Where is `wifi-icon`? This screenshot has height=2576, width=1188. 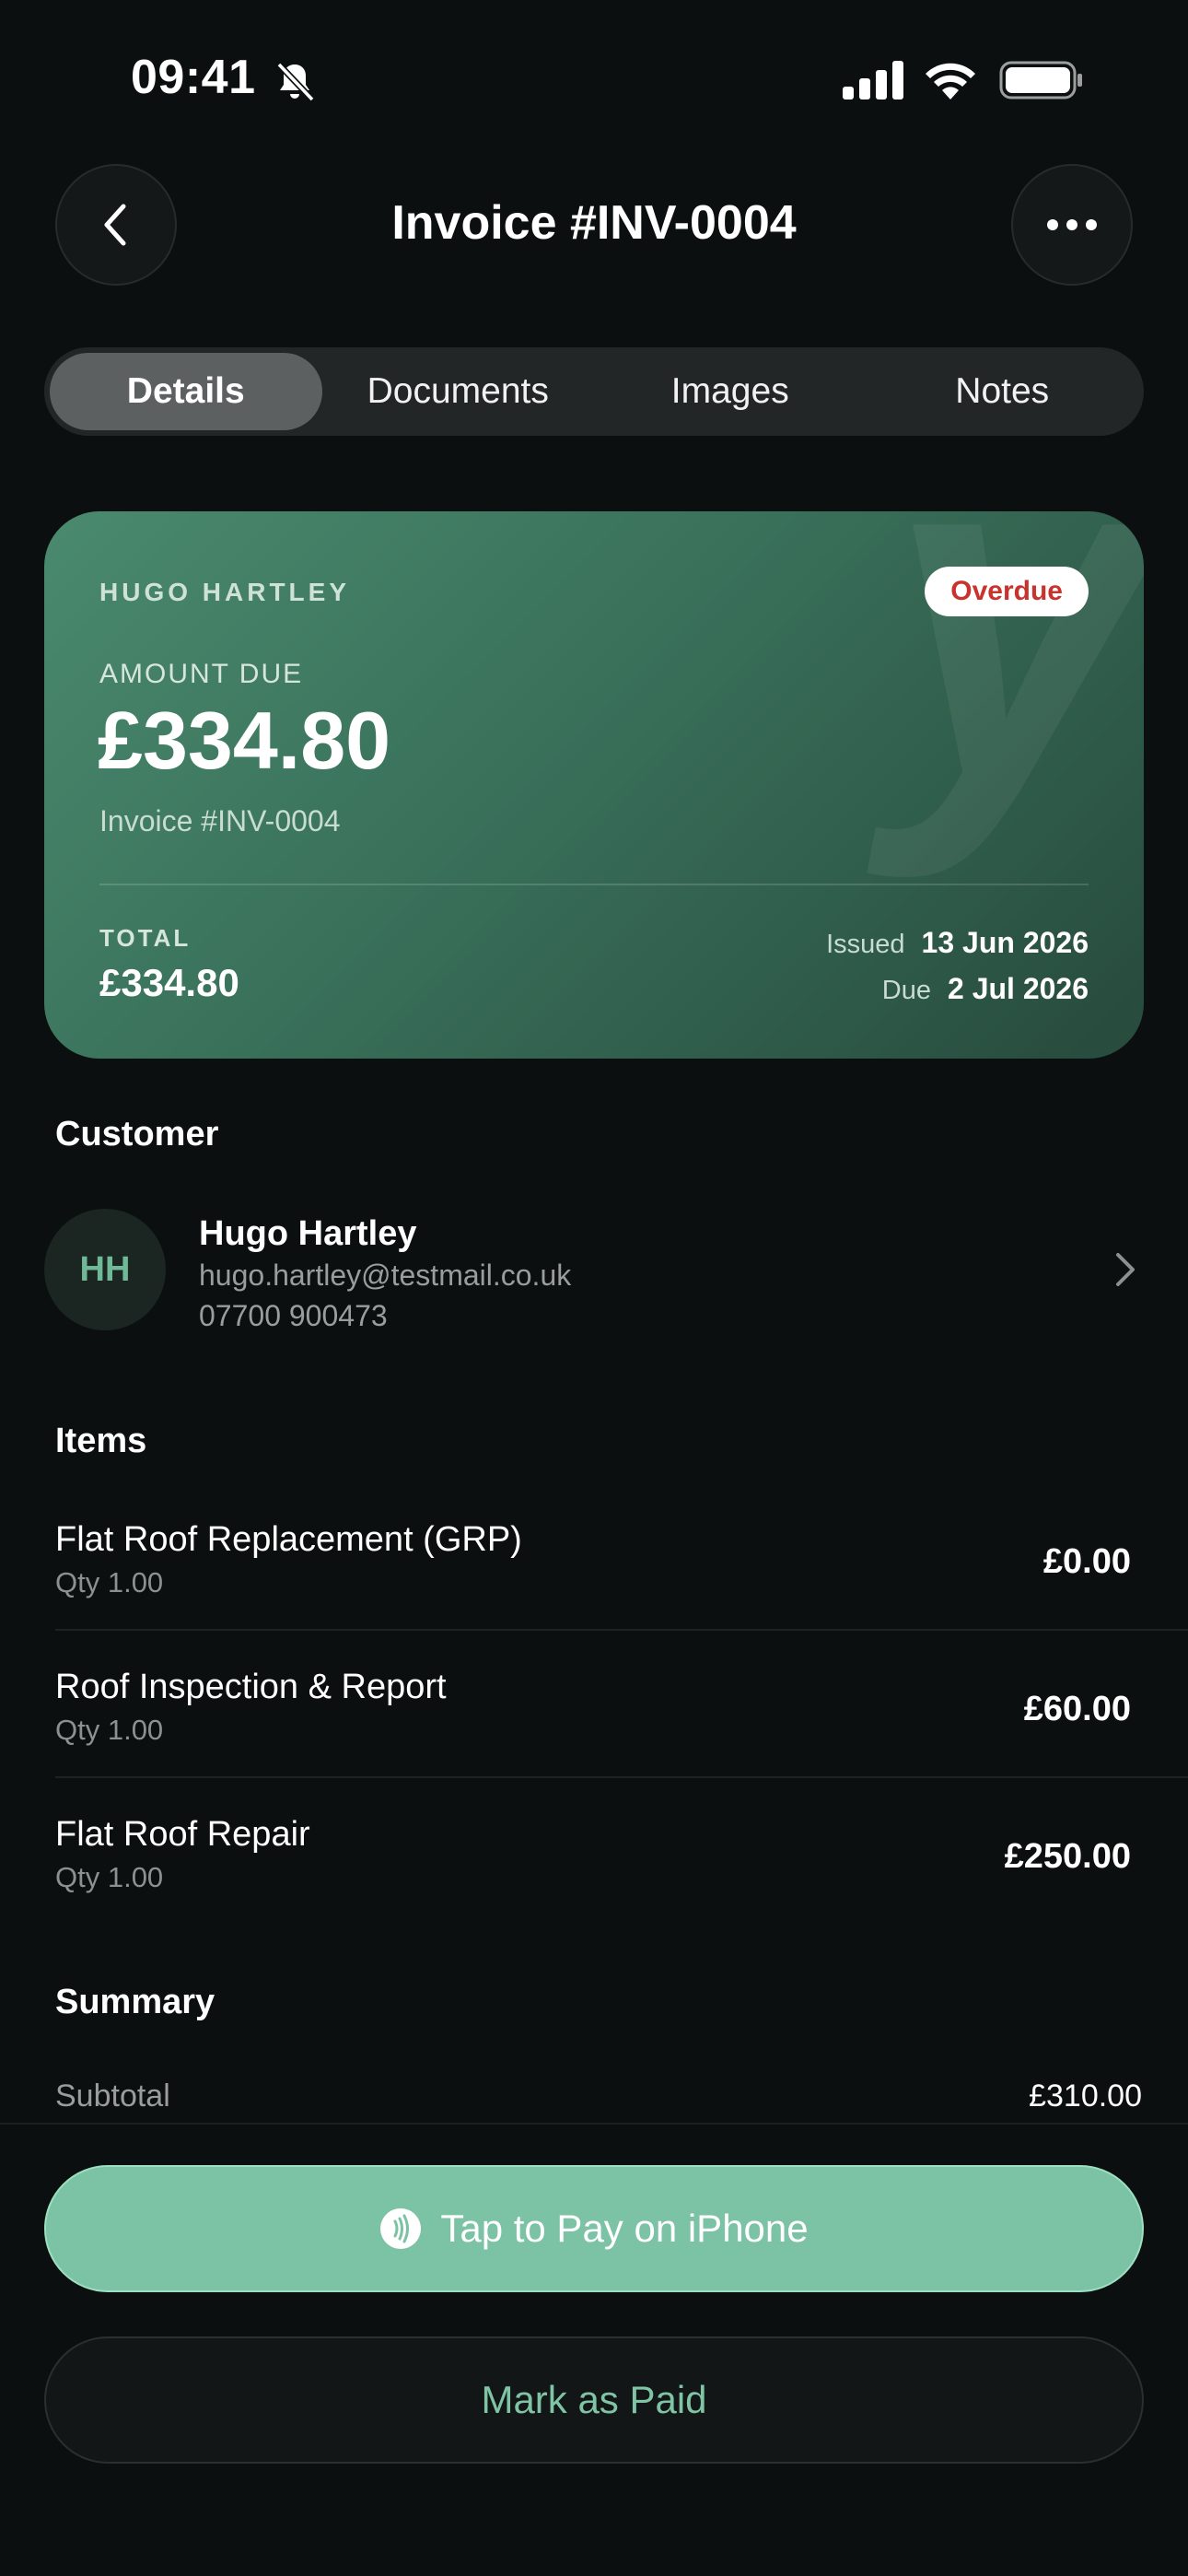
wifi-icon is located at coordinates (951, 81).